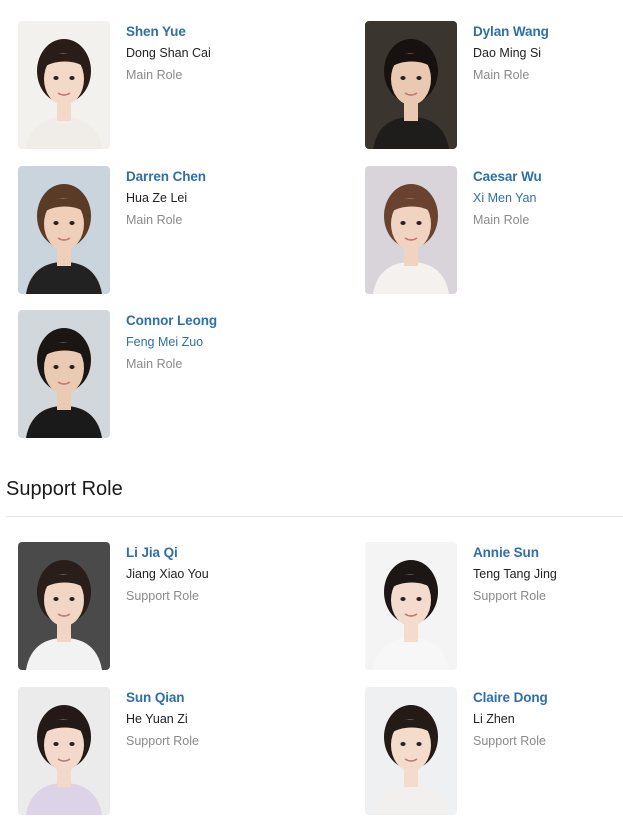  What do you see at coordinates (171, 321) in the screenshot?
I see `actor-name-link: Connor Leong` at bounding box center [171, 321].